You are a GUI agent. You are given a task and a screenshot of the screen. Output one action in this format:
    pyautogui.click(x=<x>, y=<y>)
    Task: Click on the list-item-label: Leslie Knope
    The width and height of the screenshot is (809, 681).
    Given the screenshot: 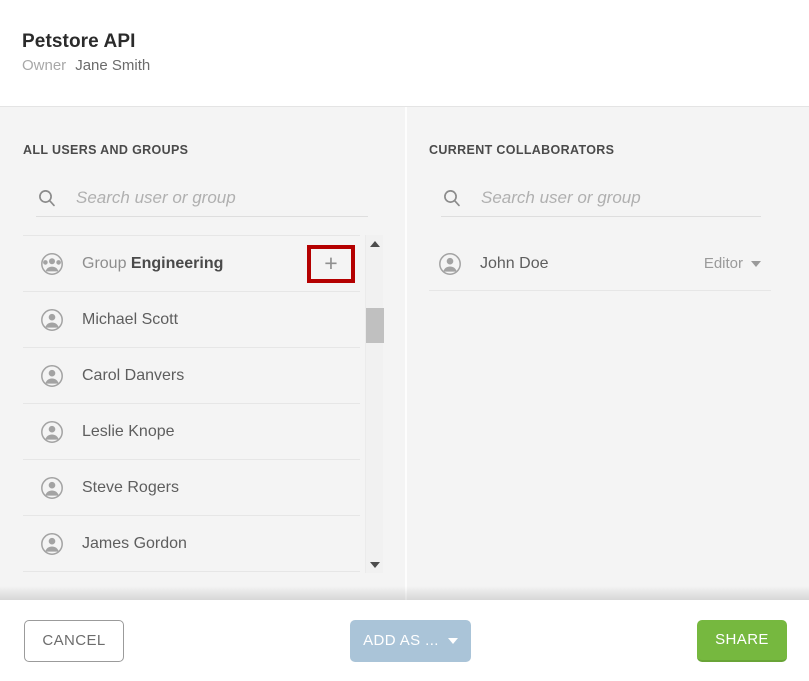 What is the action you would take?
    pyautogui.click(x=128, y=431)
    